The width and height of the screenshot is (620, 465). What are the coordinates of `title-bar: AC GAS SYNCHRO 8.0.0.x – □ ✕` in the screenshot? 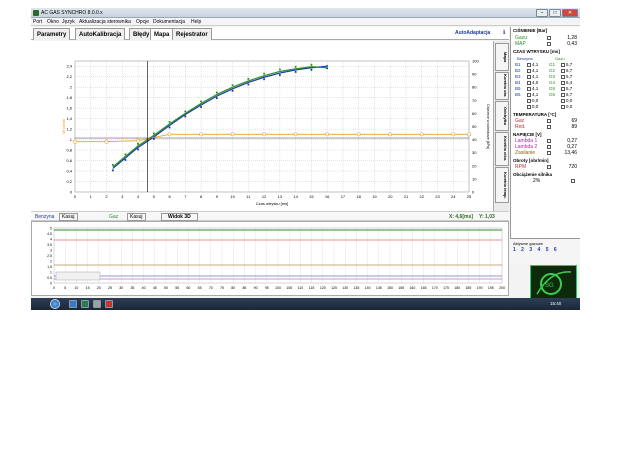 It's located at (305, 13).